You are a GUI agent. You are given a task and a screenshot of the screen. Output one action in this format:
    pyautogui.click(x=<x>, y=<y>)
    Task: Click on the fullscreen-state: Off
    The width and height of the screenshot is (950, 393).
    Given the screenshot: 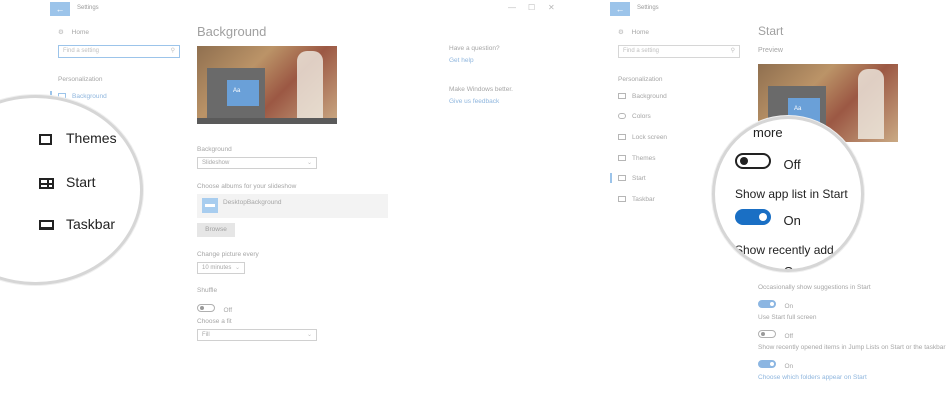 What is the action you would take?
    pyautogui.click(x=789, y=336)
    